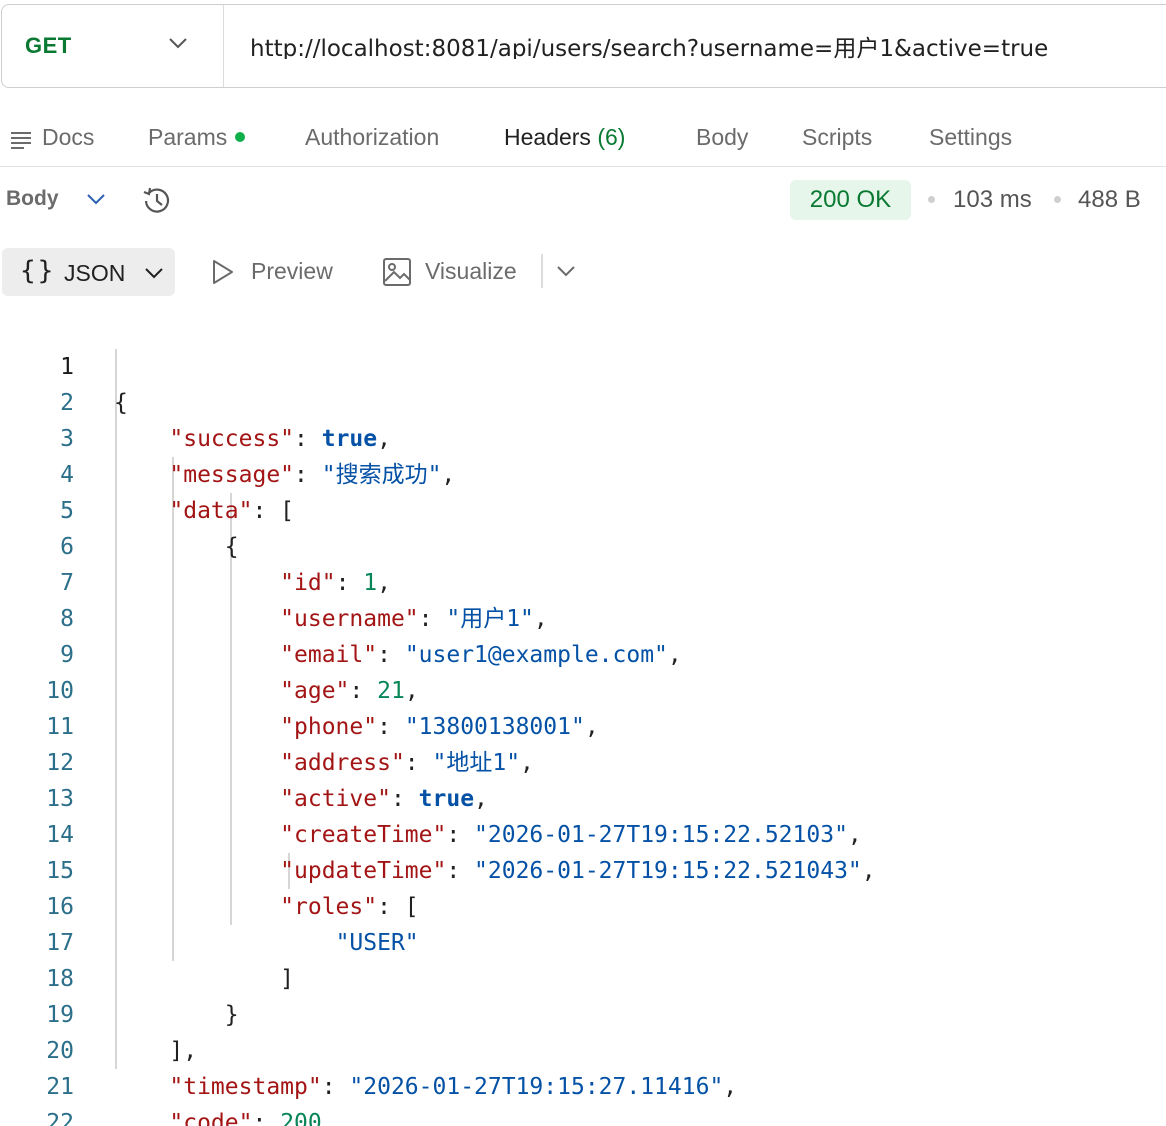 The width and height of the screenshot is (1166, 1126). I want to click on code-line: 3 "message": "搜索成功",, so click(583, 436).